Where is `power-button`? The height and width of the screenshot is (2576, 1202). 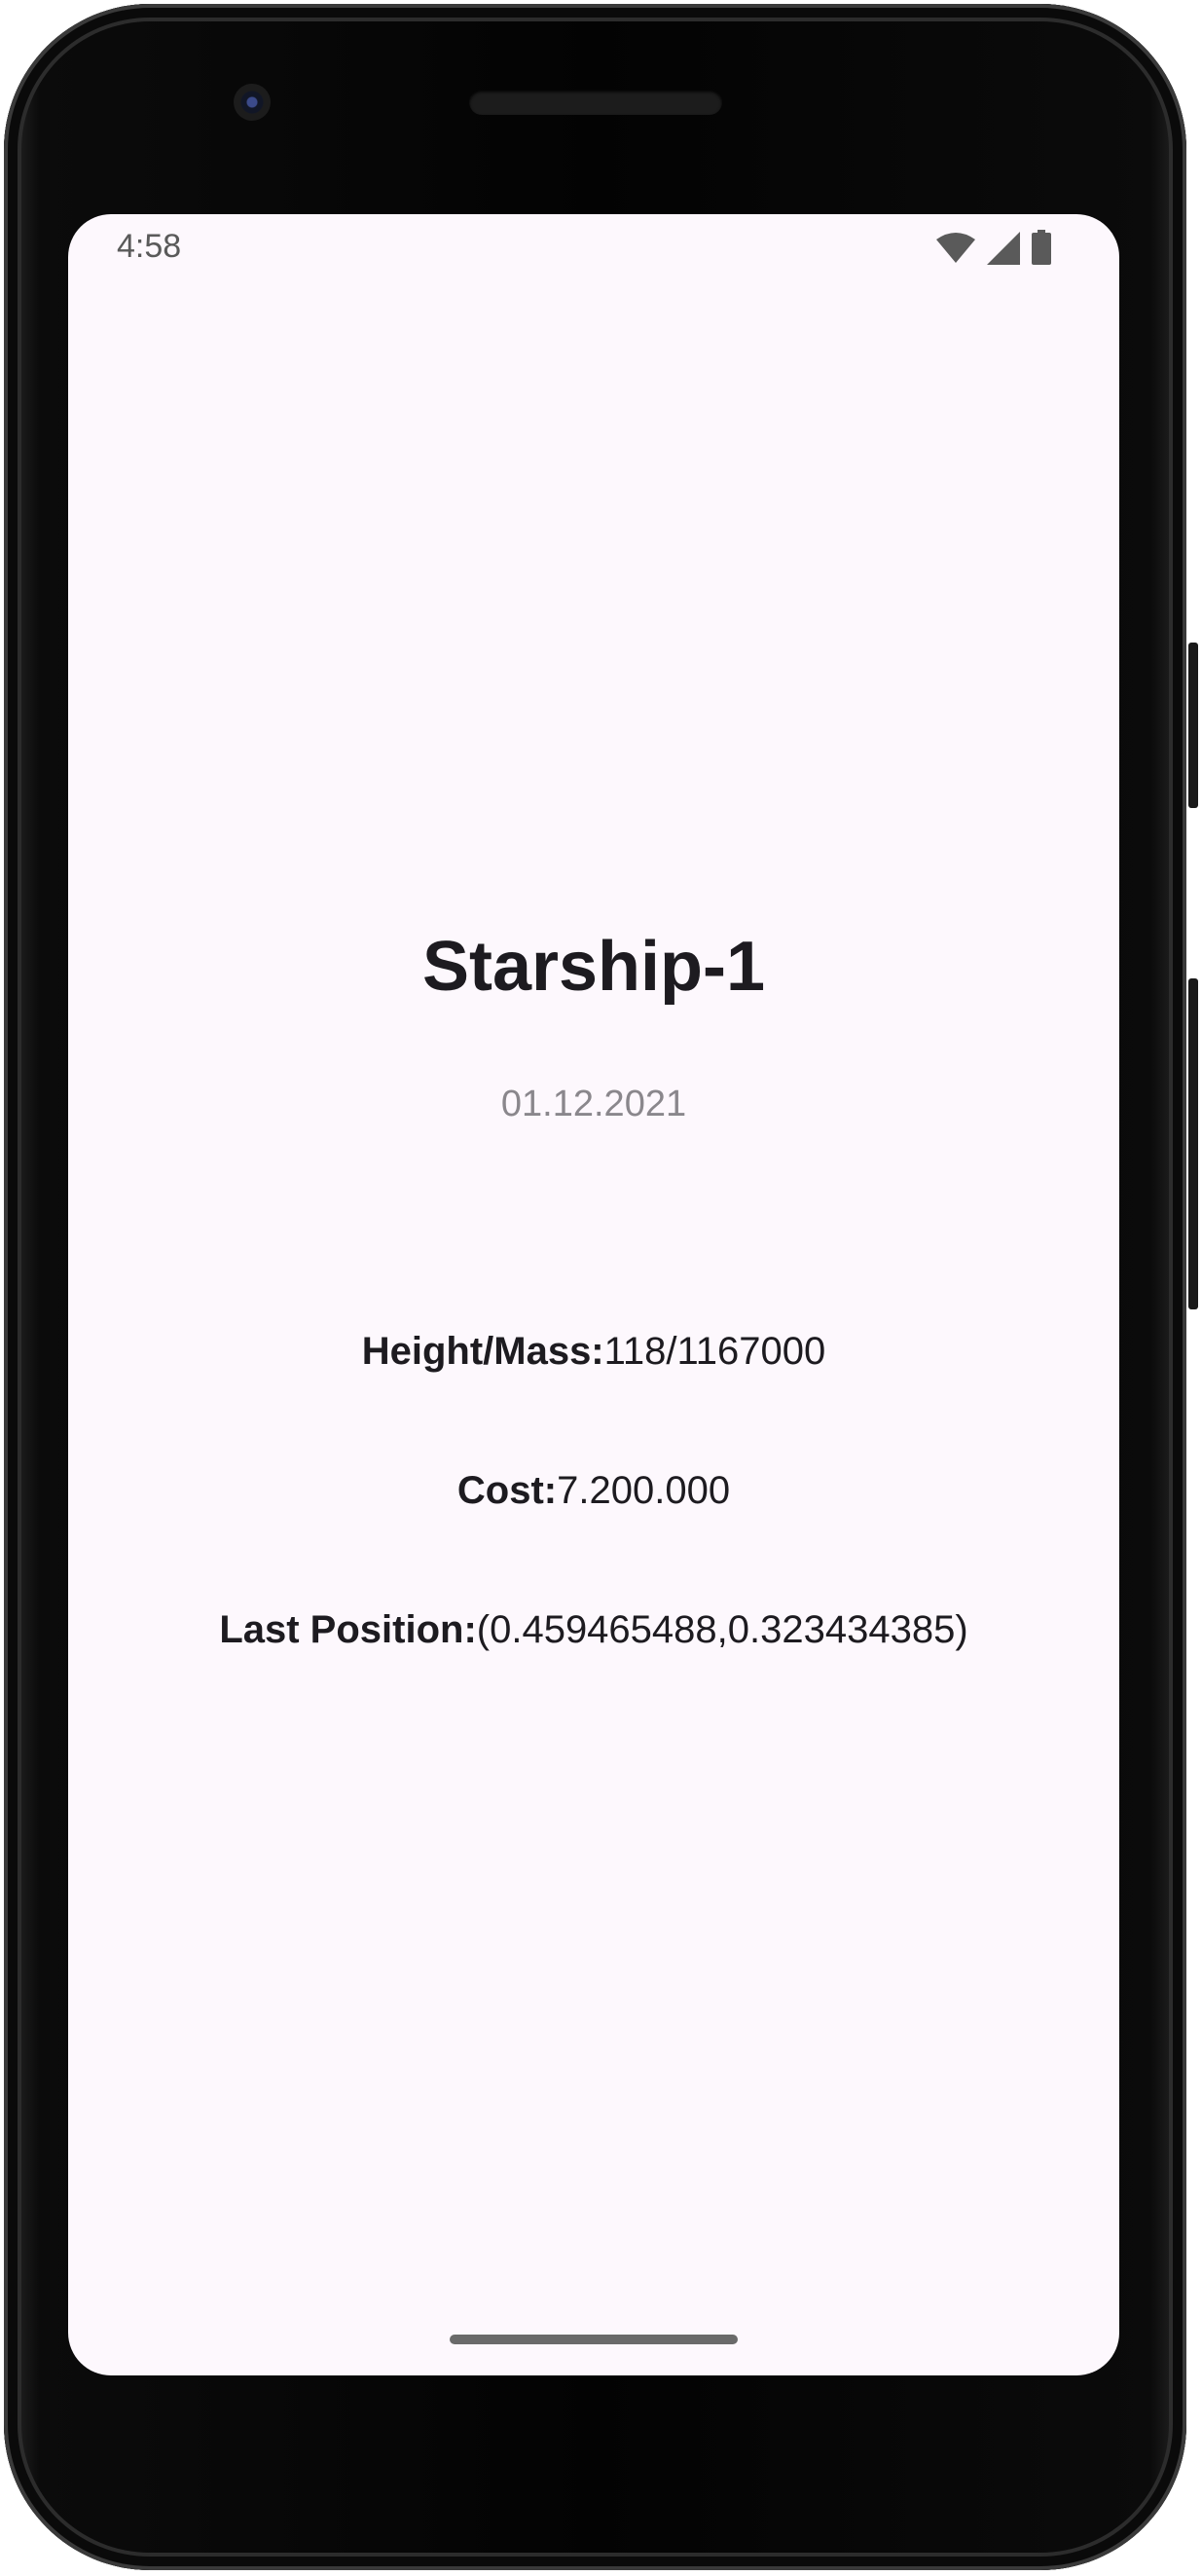 power-button is located at coordinates (1193, 725).